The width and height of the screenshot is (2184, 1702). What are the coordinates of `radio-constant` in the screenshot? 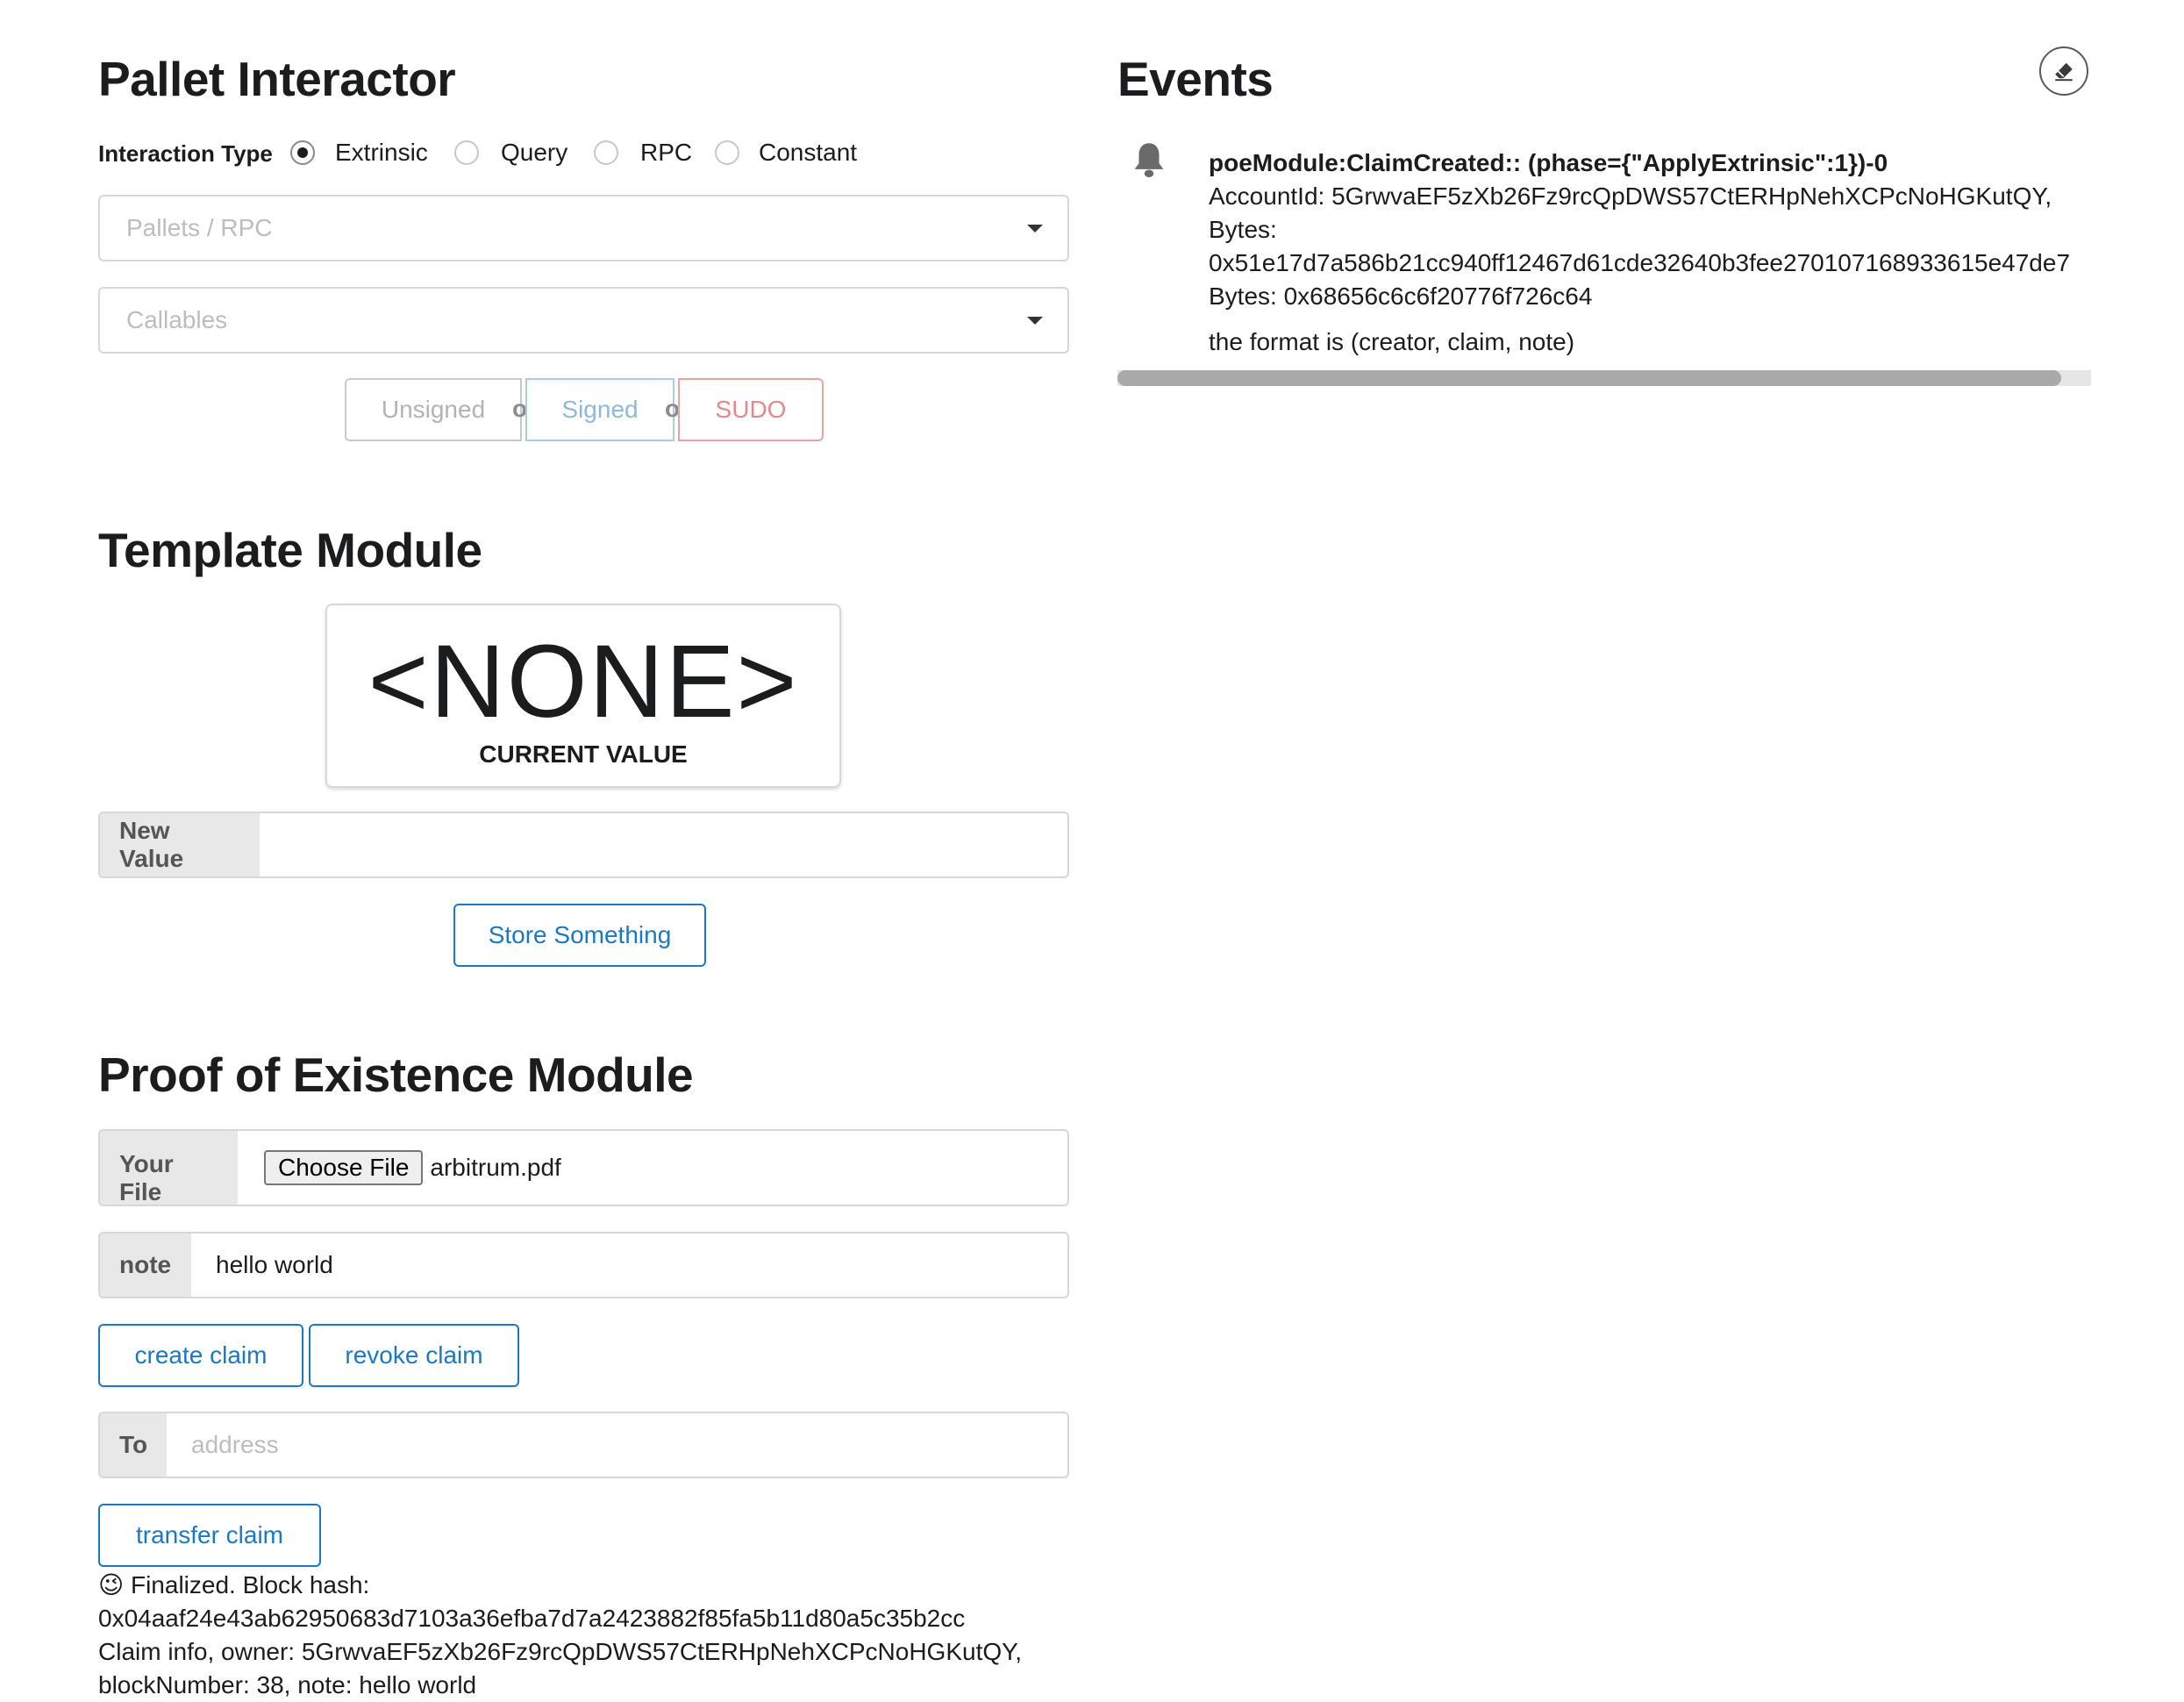 It's located at (727, 152).